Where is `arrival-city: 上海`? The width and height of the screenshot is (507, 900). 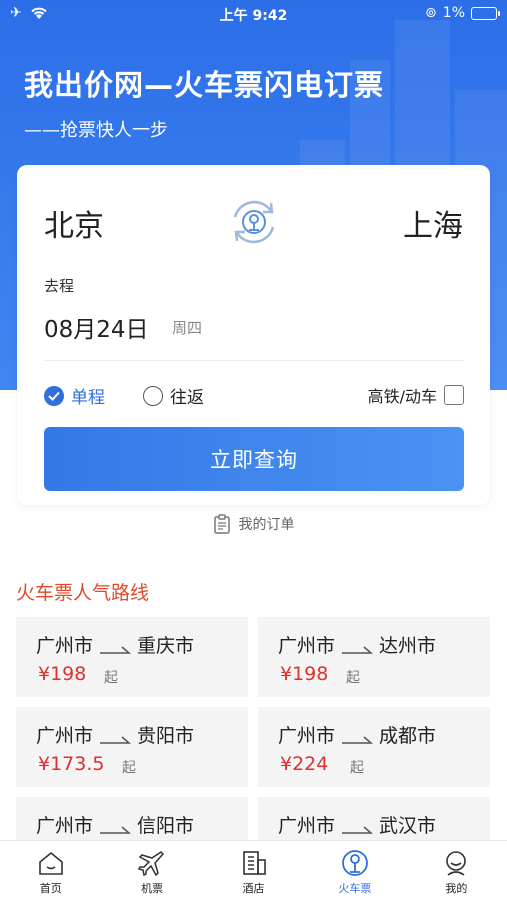 arrival-city: 上海 is located at coordinates (433, 223).